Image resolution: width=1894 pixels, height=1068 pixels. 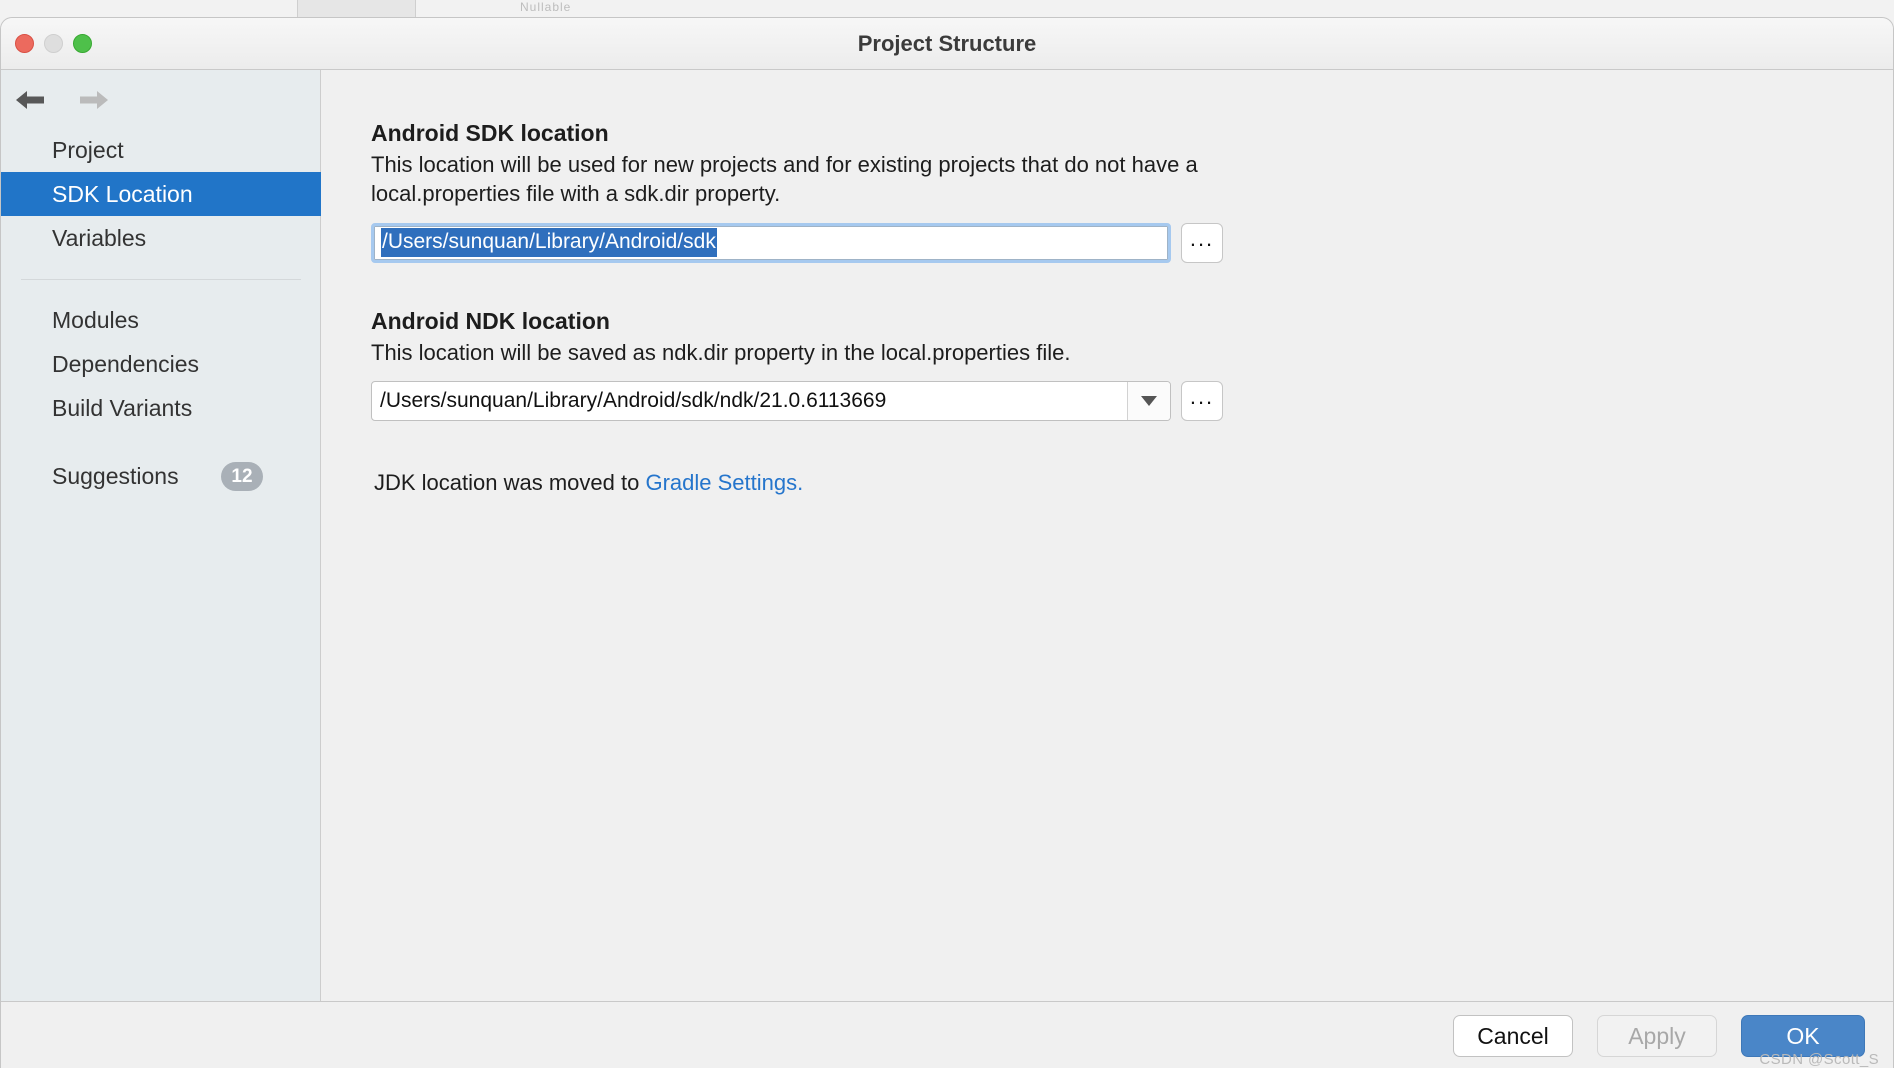 I want to click on apply-button: Apply, so click(x=1657, y=1036).